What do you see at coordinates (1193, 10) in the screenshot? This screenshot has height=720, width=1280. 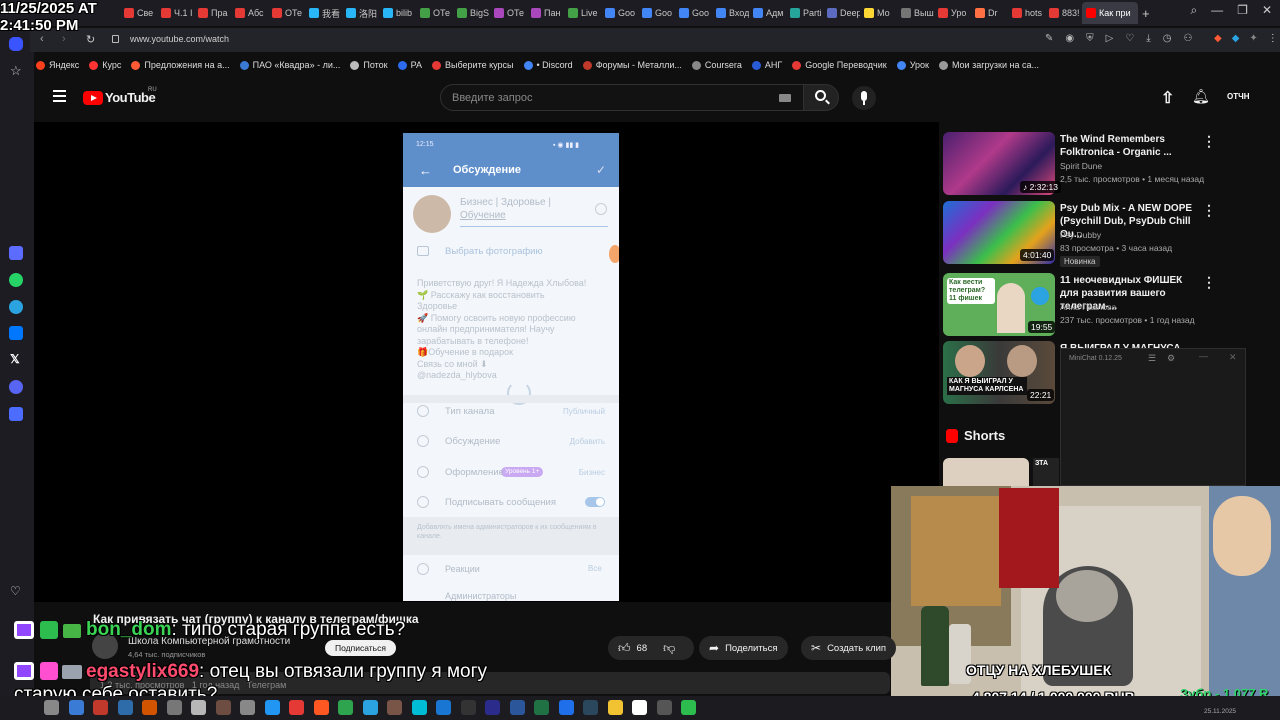 I see `search-tabs-icon: ⌕` at bounding box center [1193, 10].